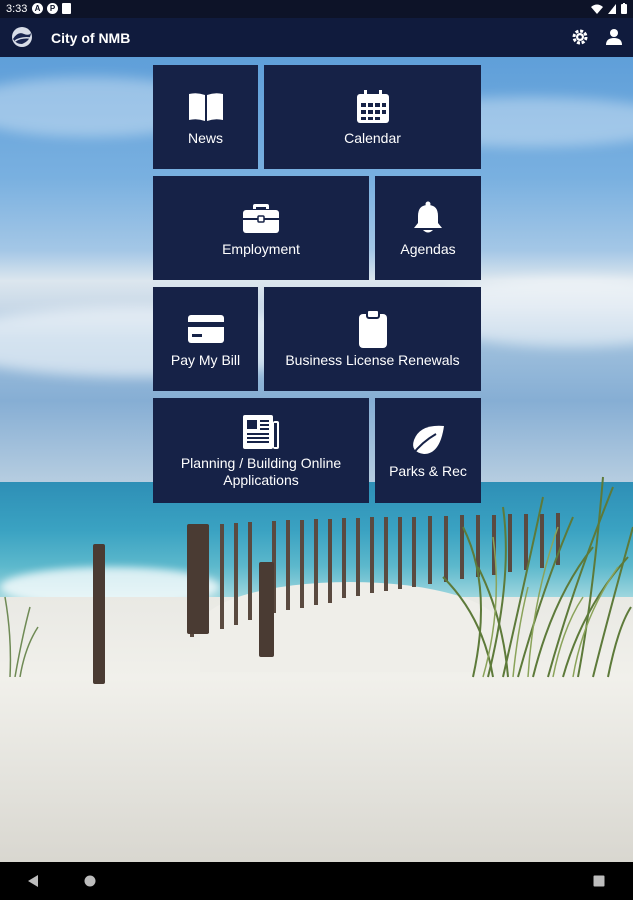 The height and width of the screenshot is (900, 633). What do you see at coordinates (21, 636) in the screenshot?
I see `left-grass` at bounding box center [21, 636].